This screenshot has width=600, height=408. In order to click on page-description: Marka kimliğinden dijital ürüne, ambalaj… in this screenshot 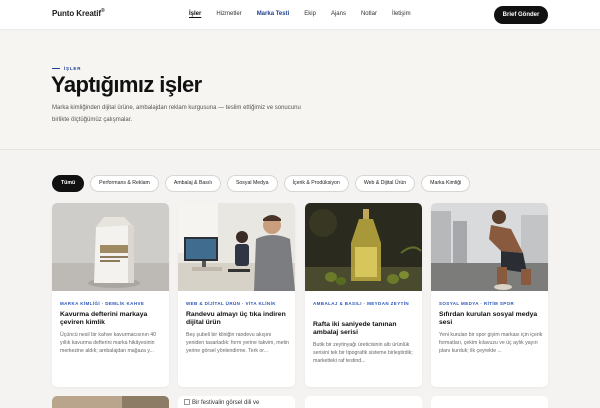, I will do `click(176, 114)`.